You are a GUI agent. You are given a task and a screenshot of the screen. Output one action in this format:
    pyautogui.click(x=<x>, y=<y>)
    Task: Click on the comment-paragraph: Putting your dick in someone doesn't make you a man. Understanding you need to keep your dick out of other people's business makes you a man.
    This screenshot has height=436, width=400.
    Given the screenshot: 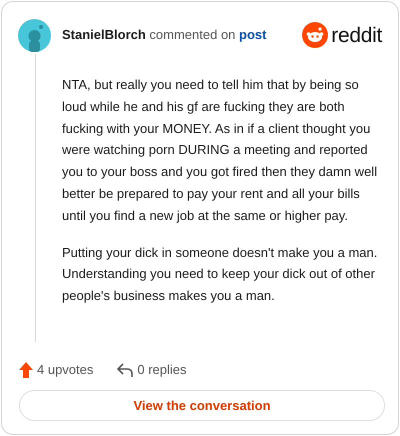 What is the action you would take?
    pyautogui.click(x=220, y=275)
    